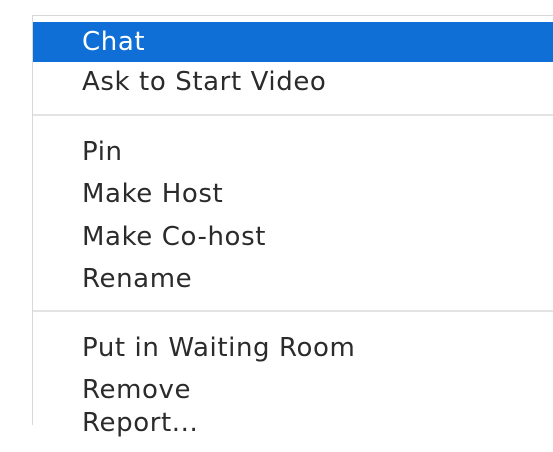  What do you see at coordinates (293, 279) in the screenshot?
I see `menu-item-rename: Rename` at bounding box center [293, 279].